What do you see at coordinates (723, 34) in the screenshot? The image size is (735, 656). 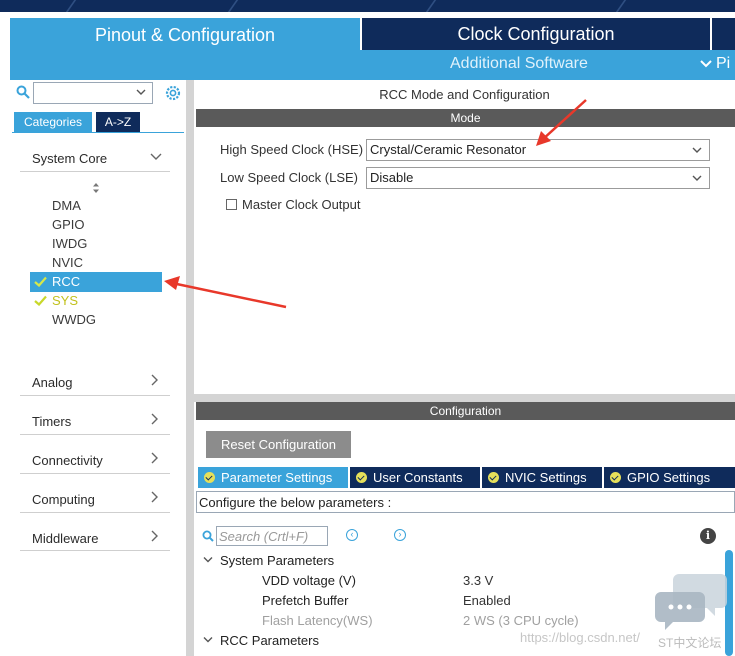 I see `tab-more` at bounding box center [723, 34].